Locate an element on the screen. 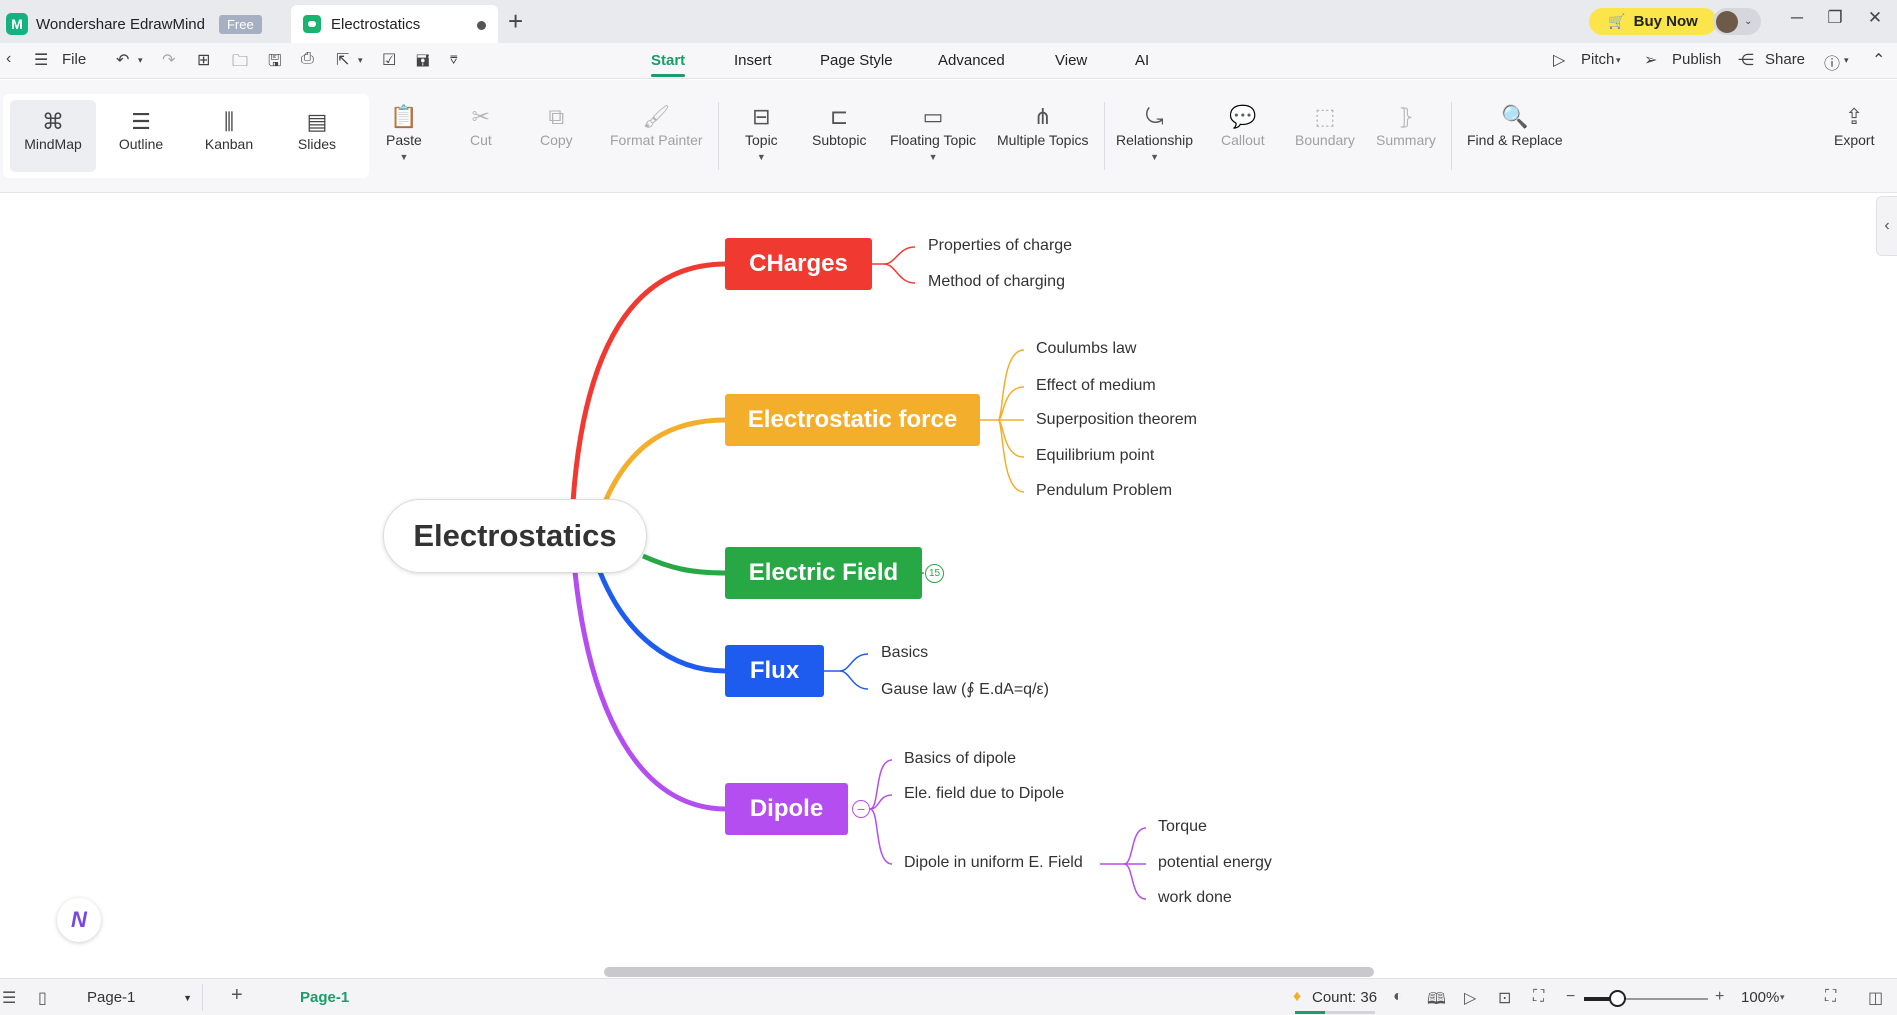 Image resolution: width=1897 pixels, height=1015 pixels. find-replace-button: 🔍 Find & Replace is located at coordinates (1515, 125).